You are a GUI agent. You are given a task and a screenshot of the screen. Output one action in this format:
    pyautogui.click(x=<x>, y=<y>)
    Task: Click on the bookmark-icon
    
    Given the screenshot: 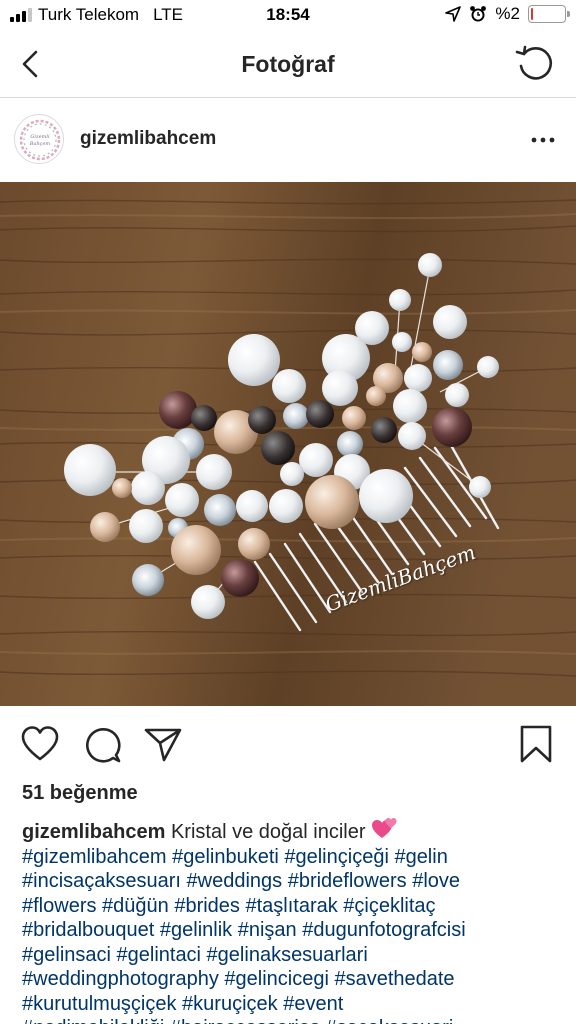 What is the action you would take?
    pyautogui.click(x=536, y=744)
    